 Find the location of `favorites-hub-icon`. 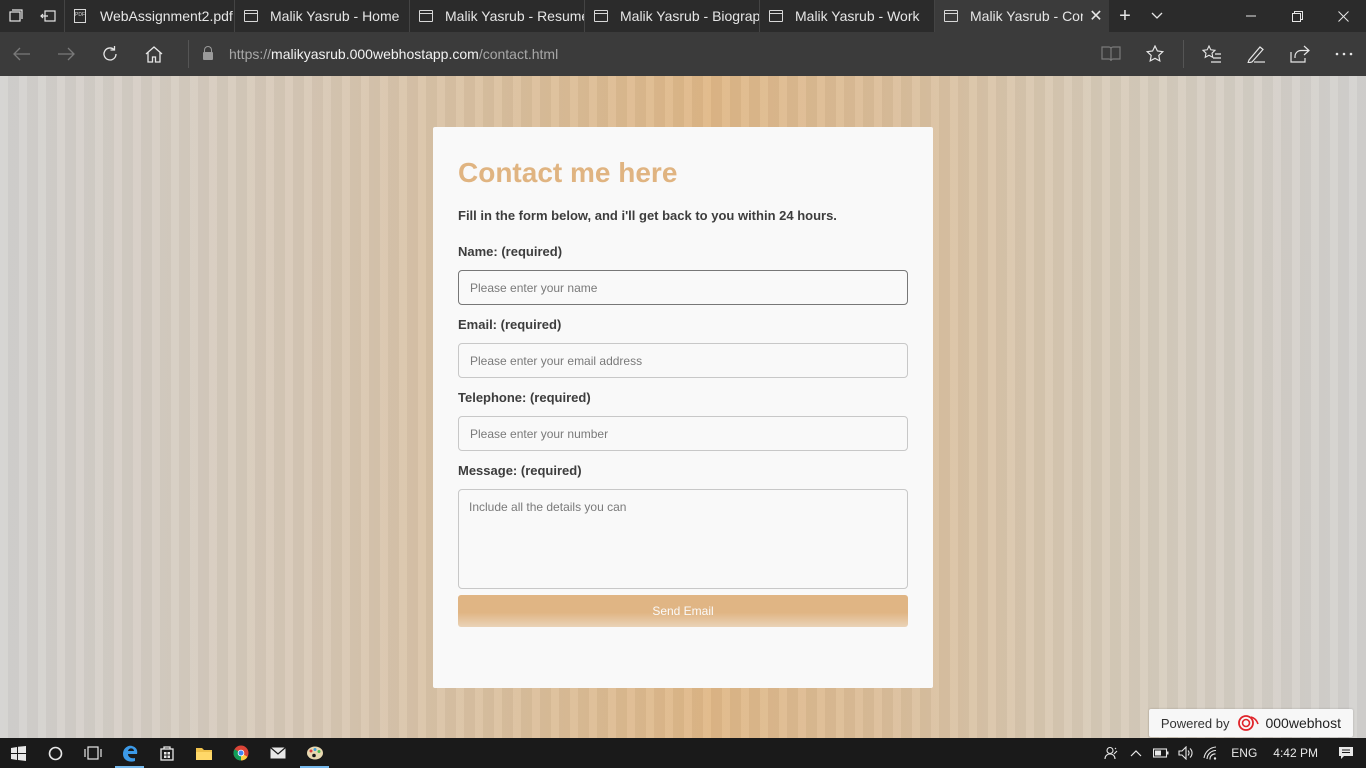

favorites-hub-icon is located at coordinates (1212, 54).